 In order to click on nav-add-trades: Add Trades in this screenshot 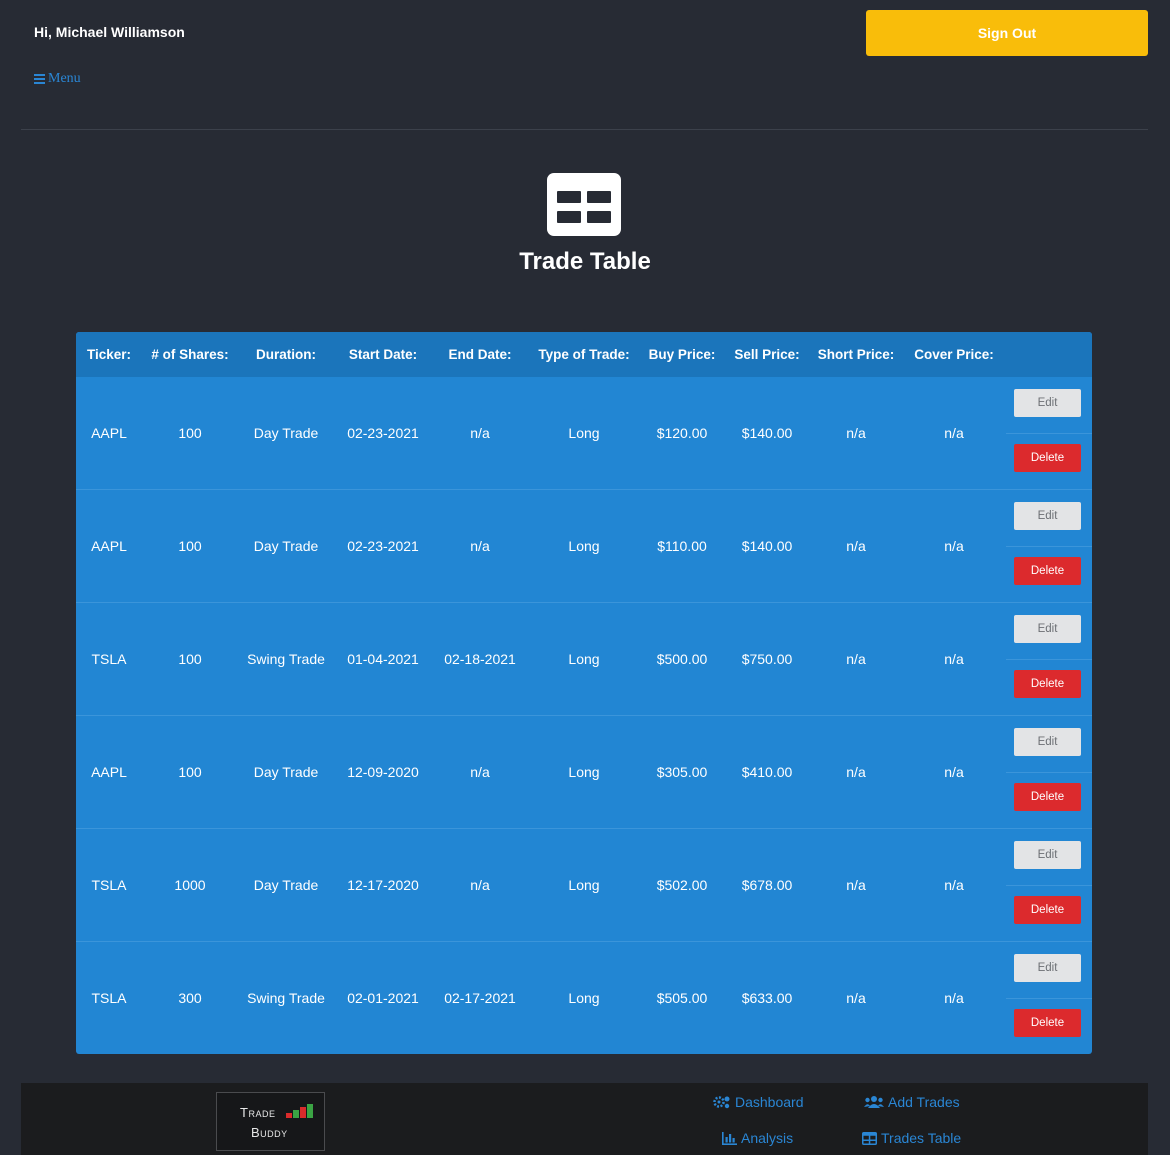, I will do `click(912, 1102)`.